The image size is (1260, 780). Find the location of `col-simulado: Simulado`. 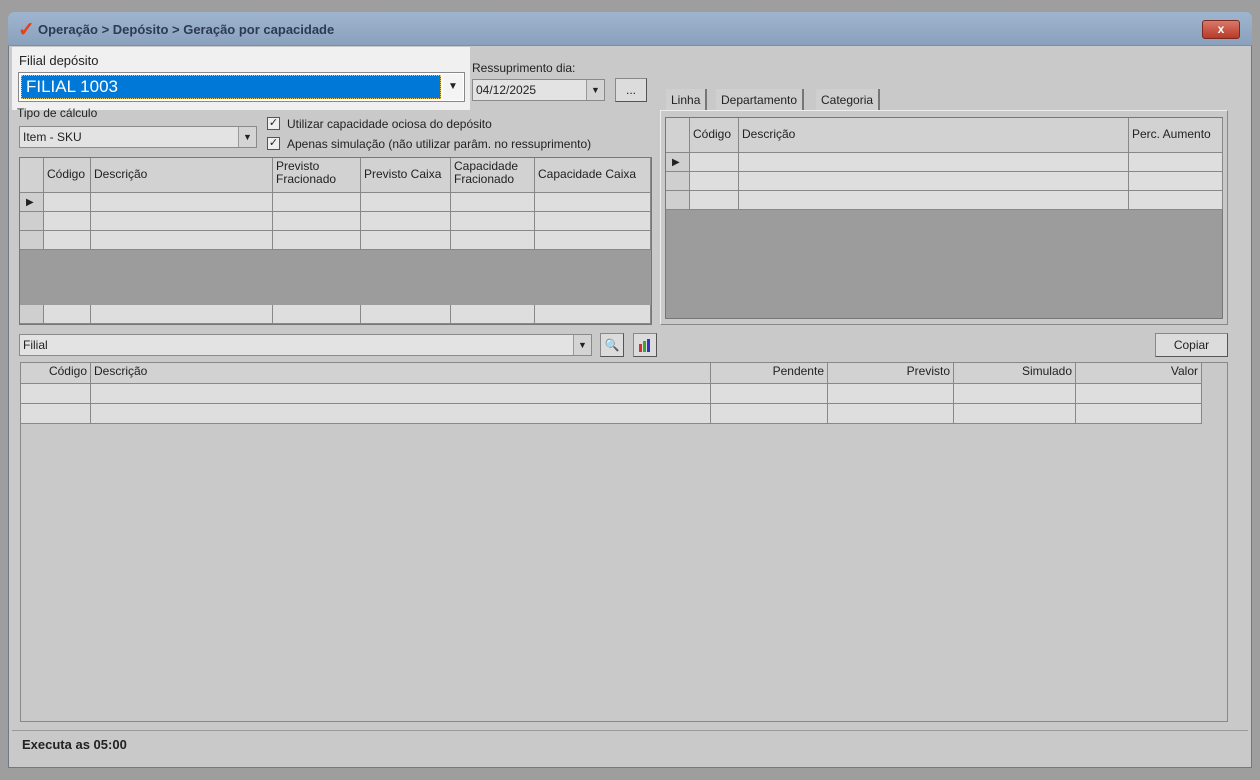

col-simulado: Simulado is located at coordinates (1015, 373).